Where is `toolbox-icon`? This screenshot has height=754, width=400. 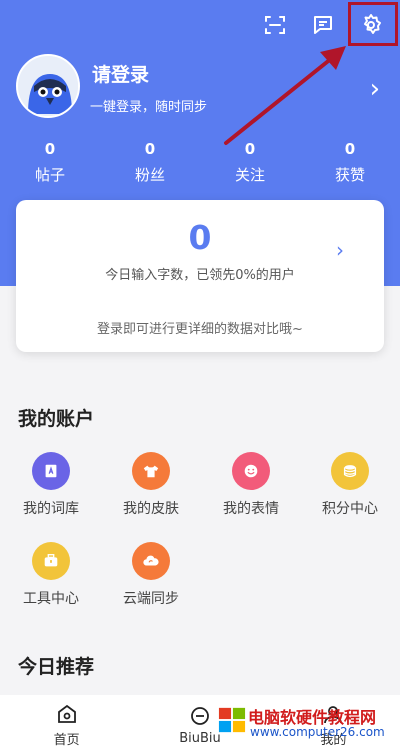 toolbox-icon is located at coordinates (51, 561).